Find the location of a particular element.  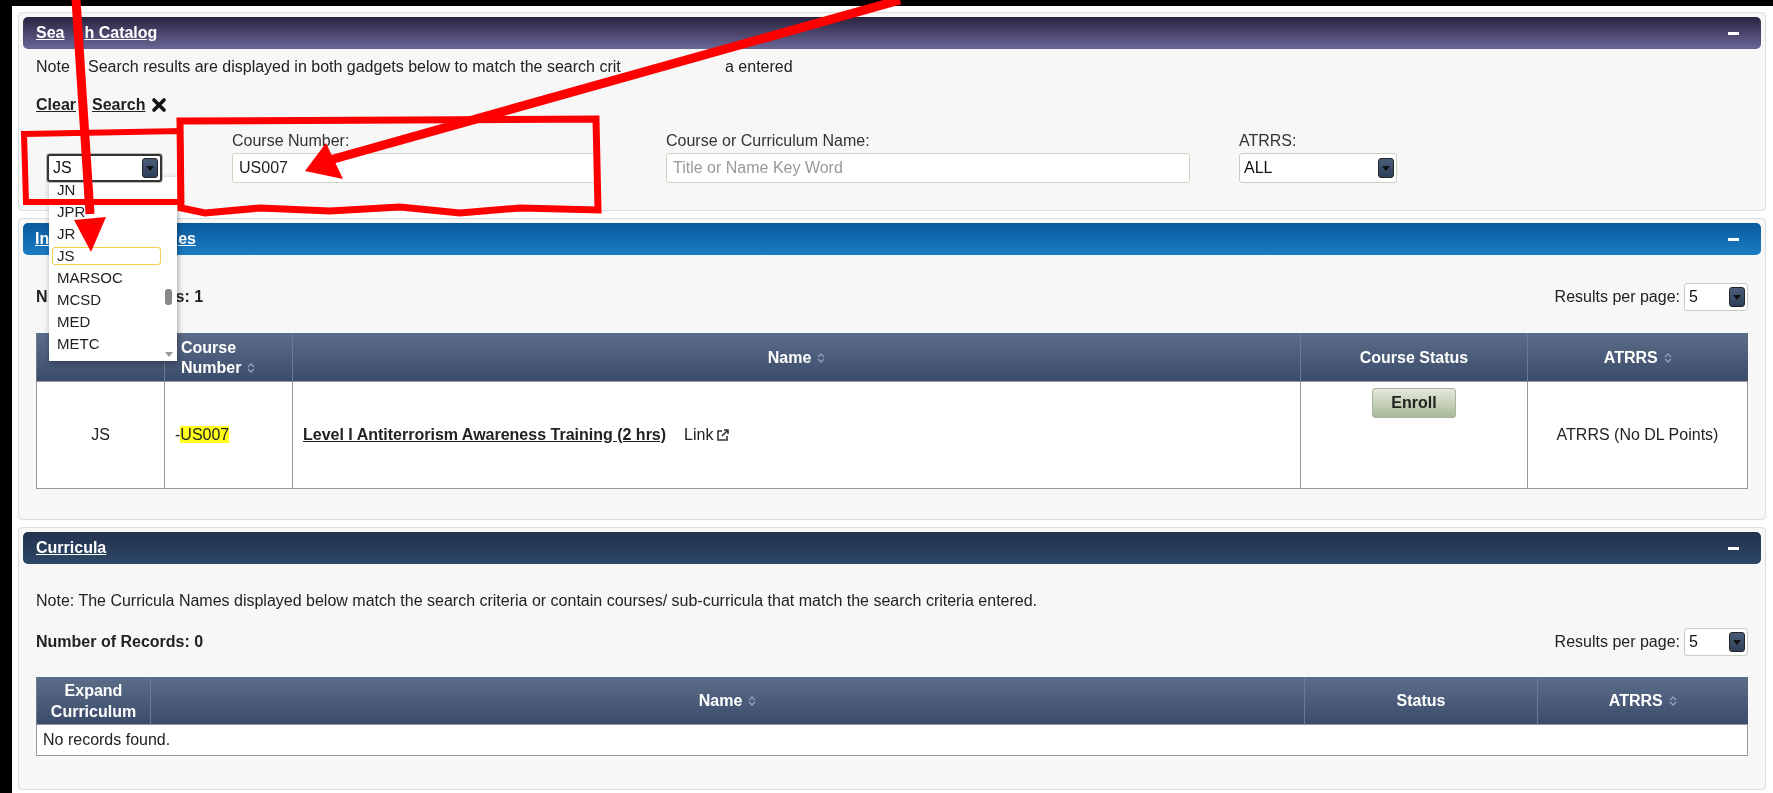

note-text: Note: The Curricula Names displayed below match the search criteria or contain courses/ sub-curricula that match the search criteria entered. is located at coordinates (537, 601).